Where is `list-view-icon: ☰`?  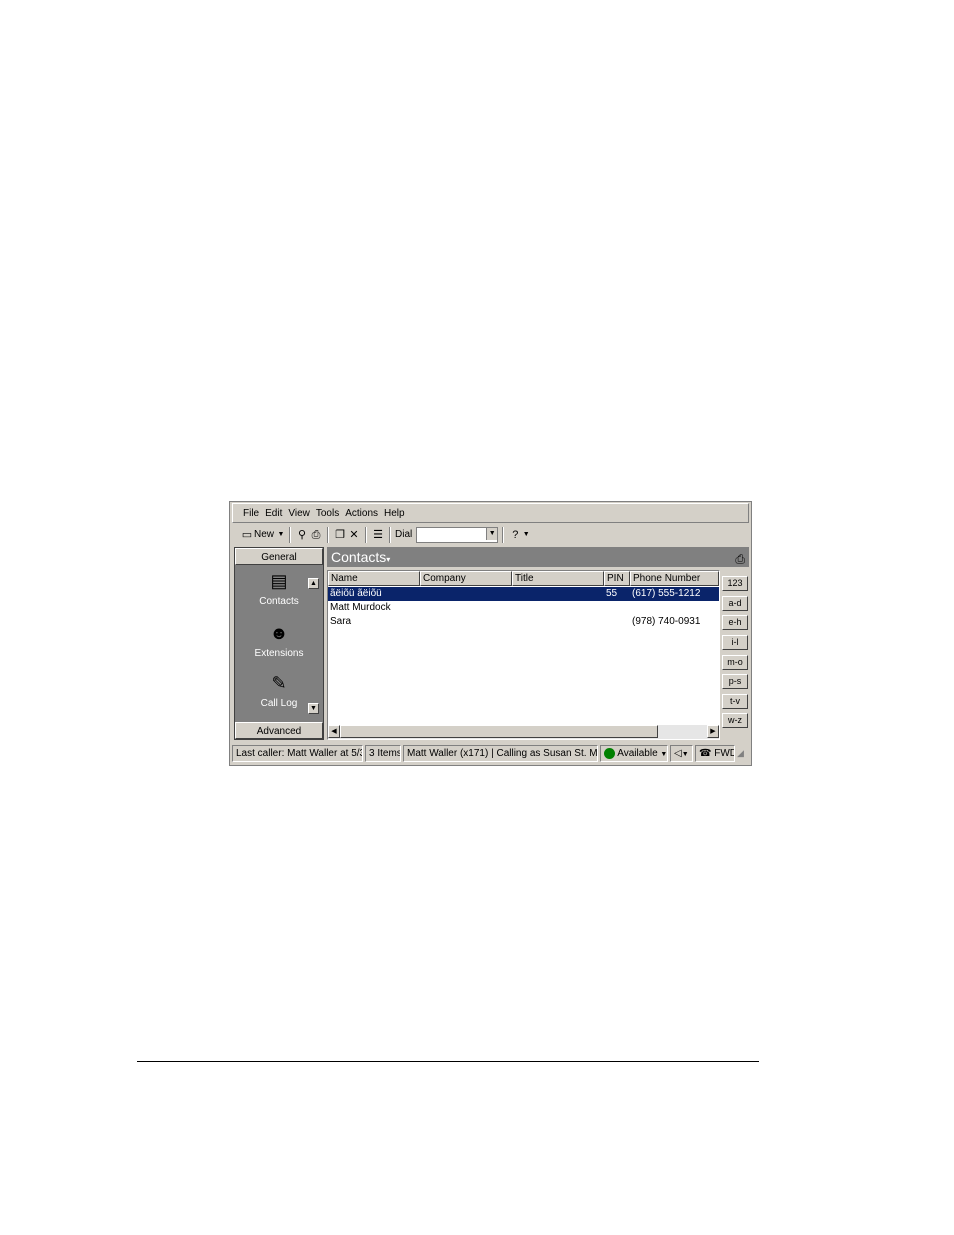 list-view-icon: ☰ is located at coordinates (378, 535).